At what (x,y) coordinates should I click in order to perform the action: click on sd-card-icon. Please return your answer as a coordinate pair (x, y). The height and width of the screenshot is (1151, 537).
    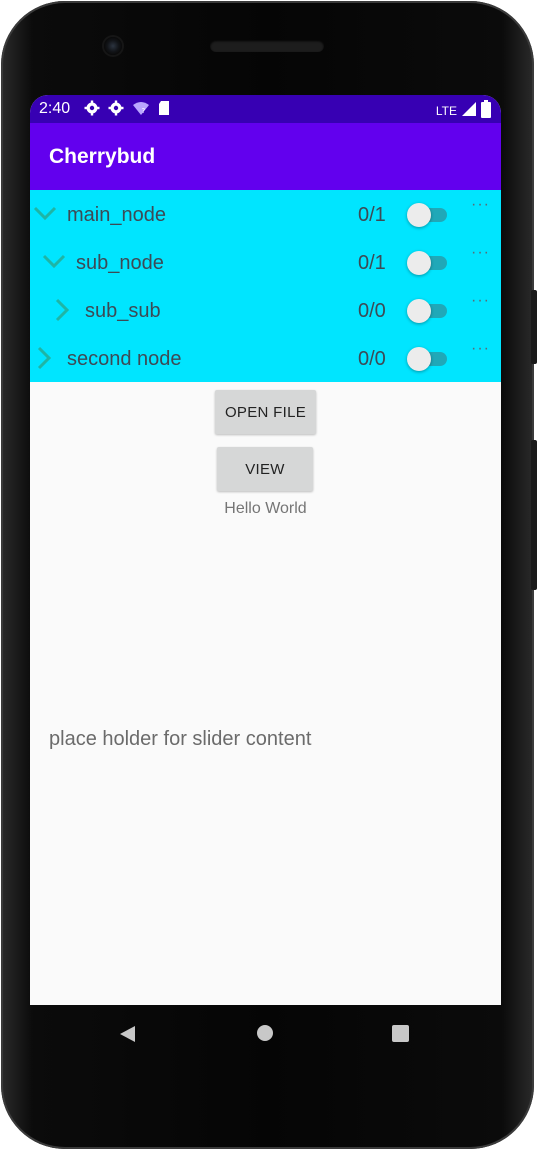
    Looking at the image, I should click on (164, 110).